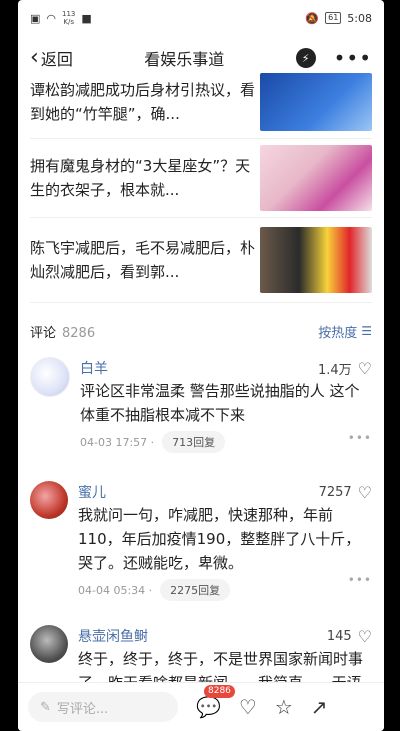  Describe the element at coordinates (225, 636) in the screenshot. I see `comment-header: 悬壶闲鱼鲥 145 ♡` at that location.